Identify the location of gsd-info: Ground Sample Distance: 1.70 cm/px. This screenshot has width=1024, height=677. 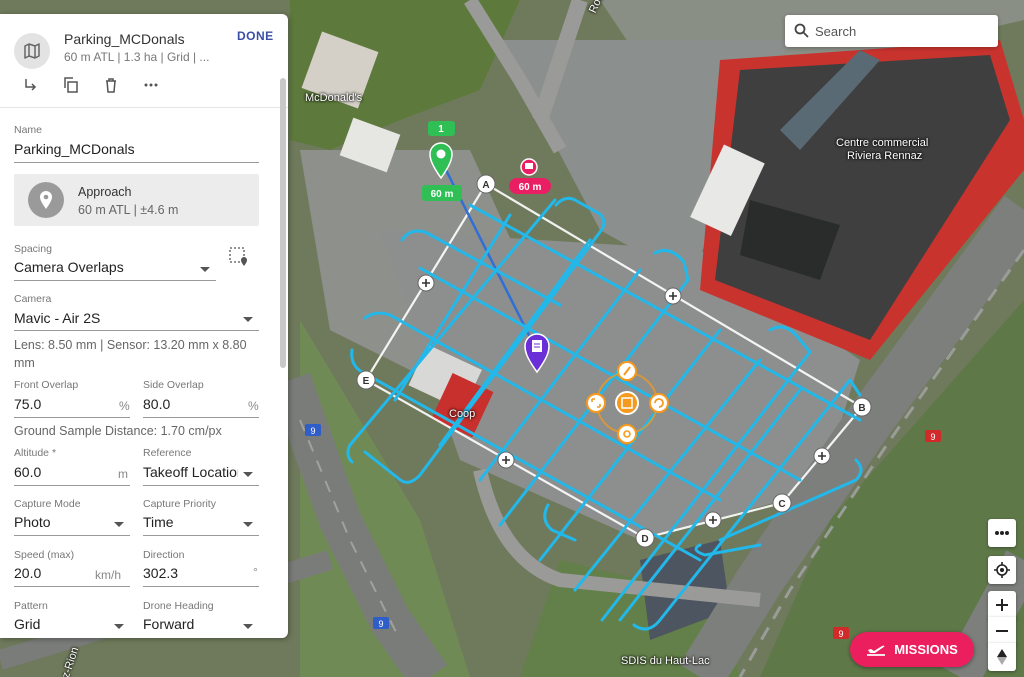
(118, 431).